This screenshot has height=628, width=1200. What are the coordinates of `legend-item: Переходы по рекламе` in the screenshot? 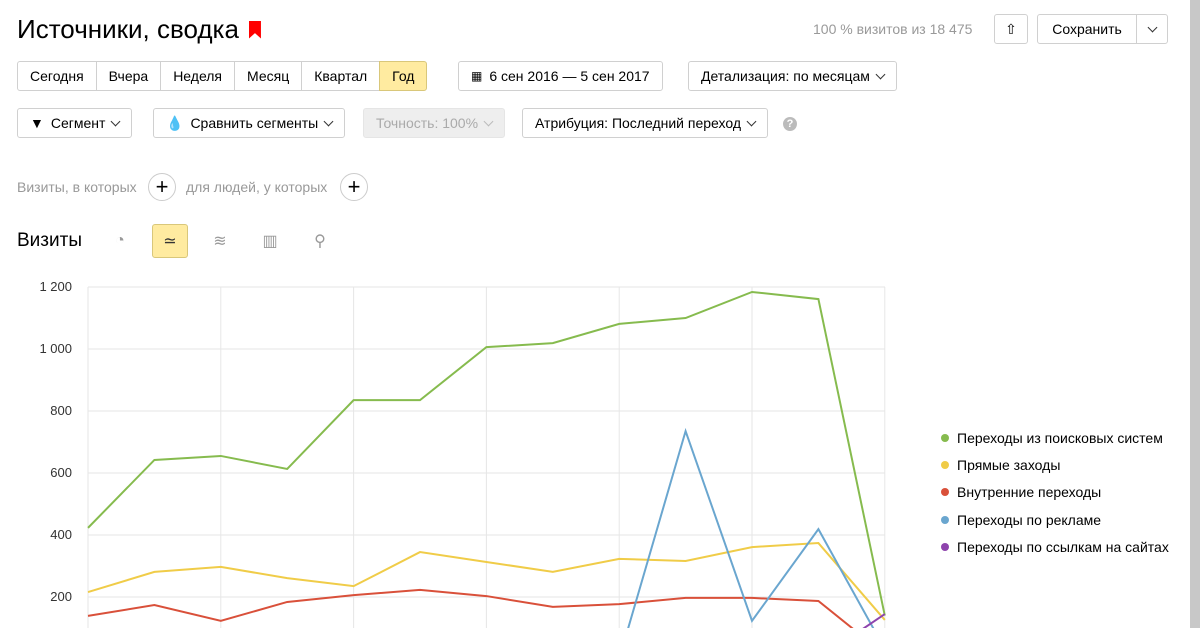 It's located at (1055, 519).